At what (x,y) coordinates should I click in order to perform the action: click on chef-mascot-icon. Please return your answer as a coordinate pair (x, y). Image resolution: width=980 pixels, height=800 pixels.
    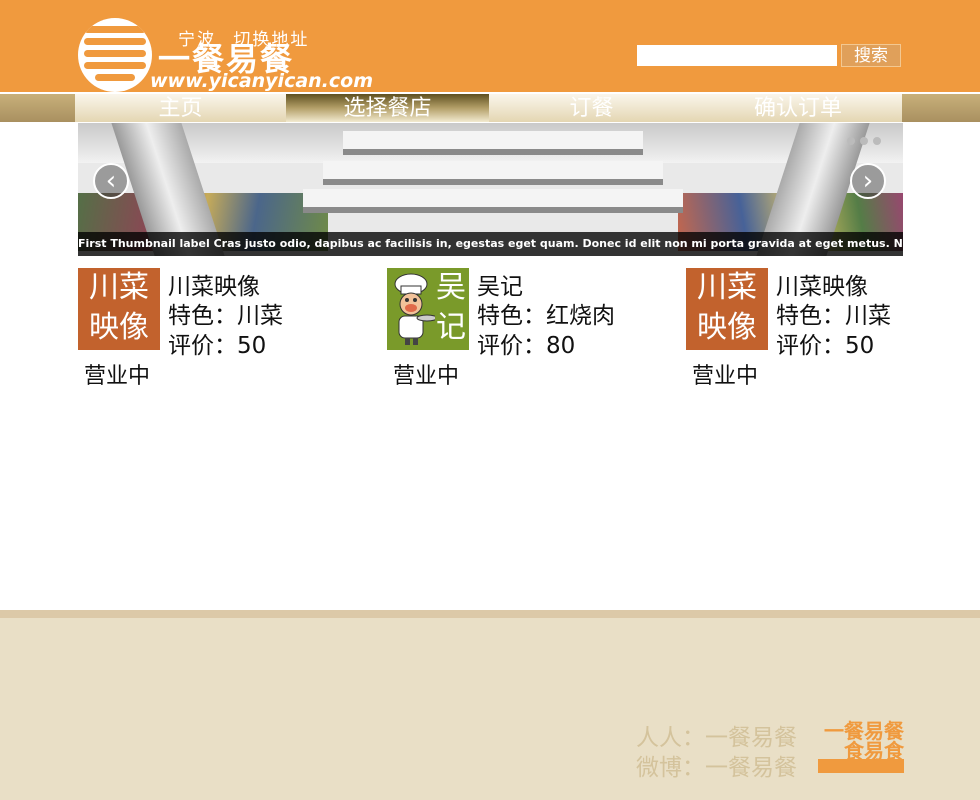
    Looking at the image, I should click on (414, 309).